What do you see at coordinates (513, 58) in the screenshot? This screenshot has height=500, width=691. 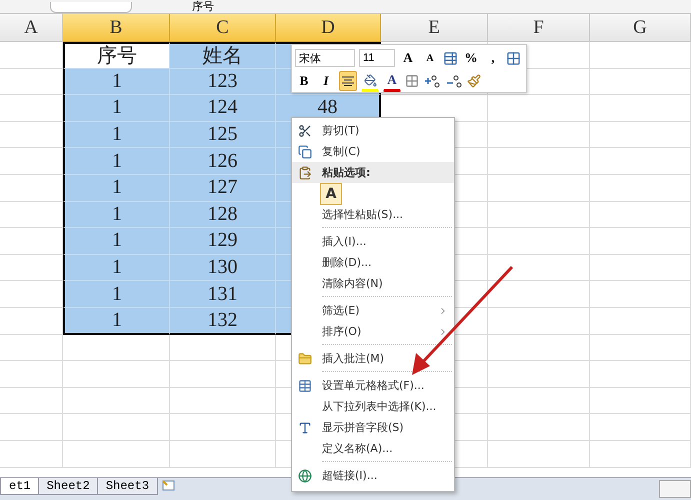 I see `merge-icon` at bounding box center [513, 58].